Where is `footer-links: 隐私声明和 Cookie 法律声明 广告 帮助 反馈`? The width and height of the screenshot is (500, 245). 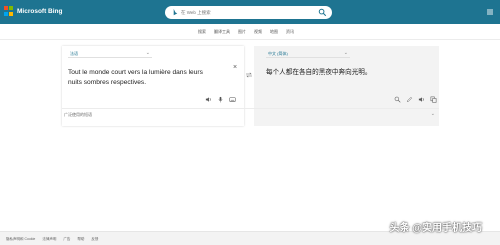
footer-links: 隐私声明和 Cookie 法律声明 广告 帮助 反馈 is located at coordinates (52, 239).